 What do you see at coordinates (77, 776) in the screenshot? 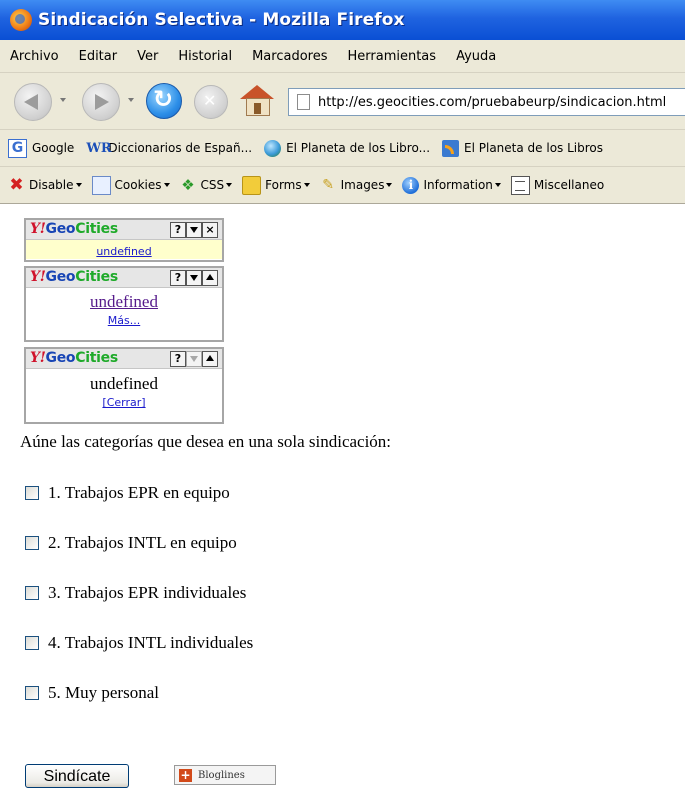
I see `syndicate-button: Sindícate` at bounding box center [77, 776].